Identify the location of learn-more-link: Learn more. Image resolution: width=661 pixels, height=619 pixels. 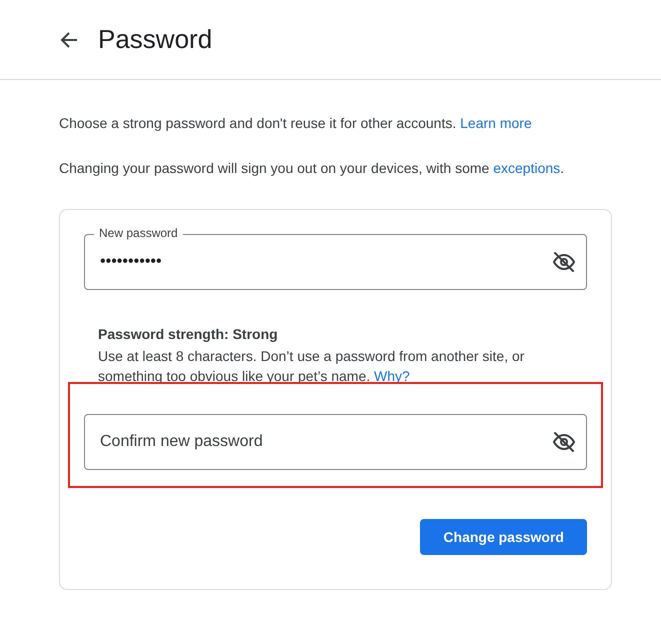
(496, 123).